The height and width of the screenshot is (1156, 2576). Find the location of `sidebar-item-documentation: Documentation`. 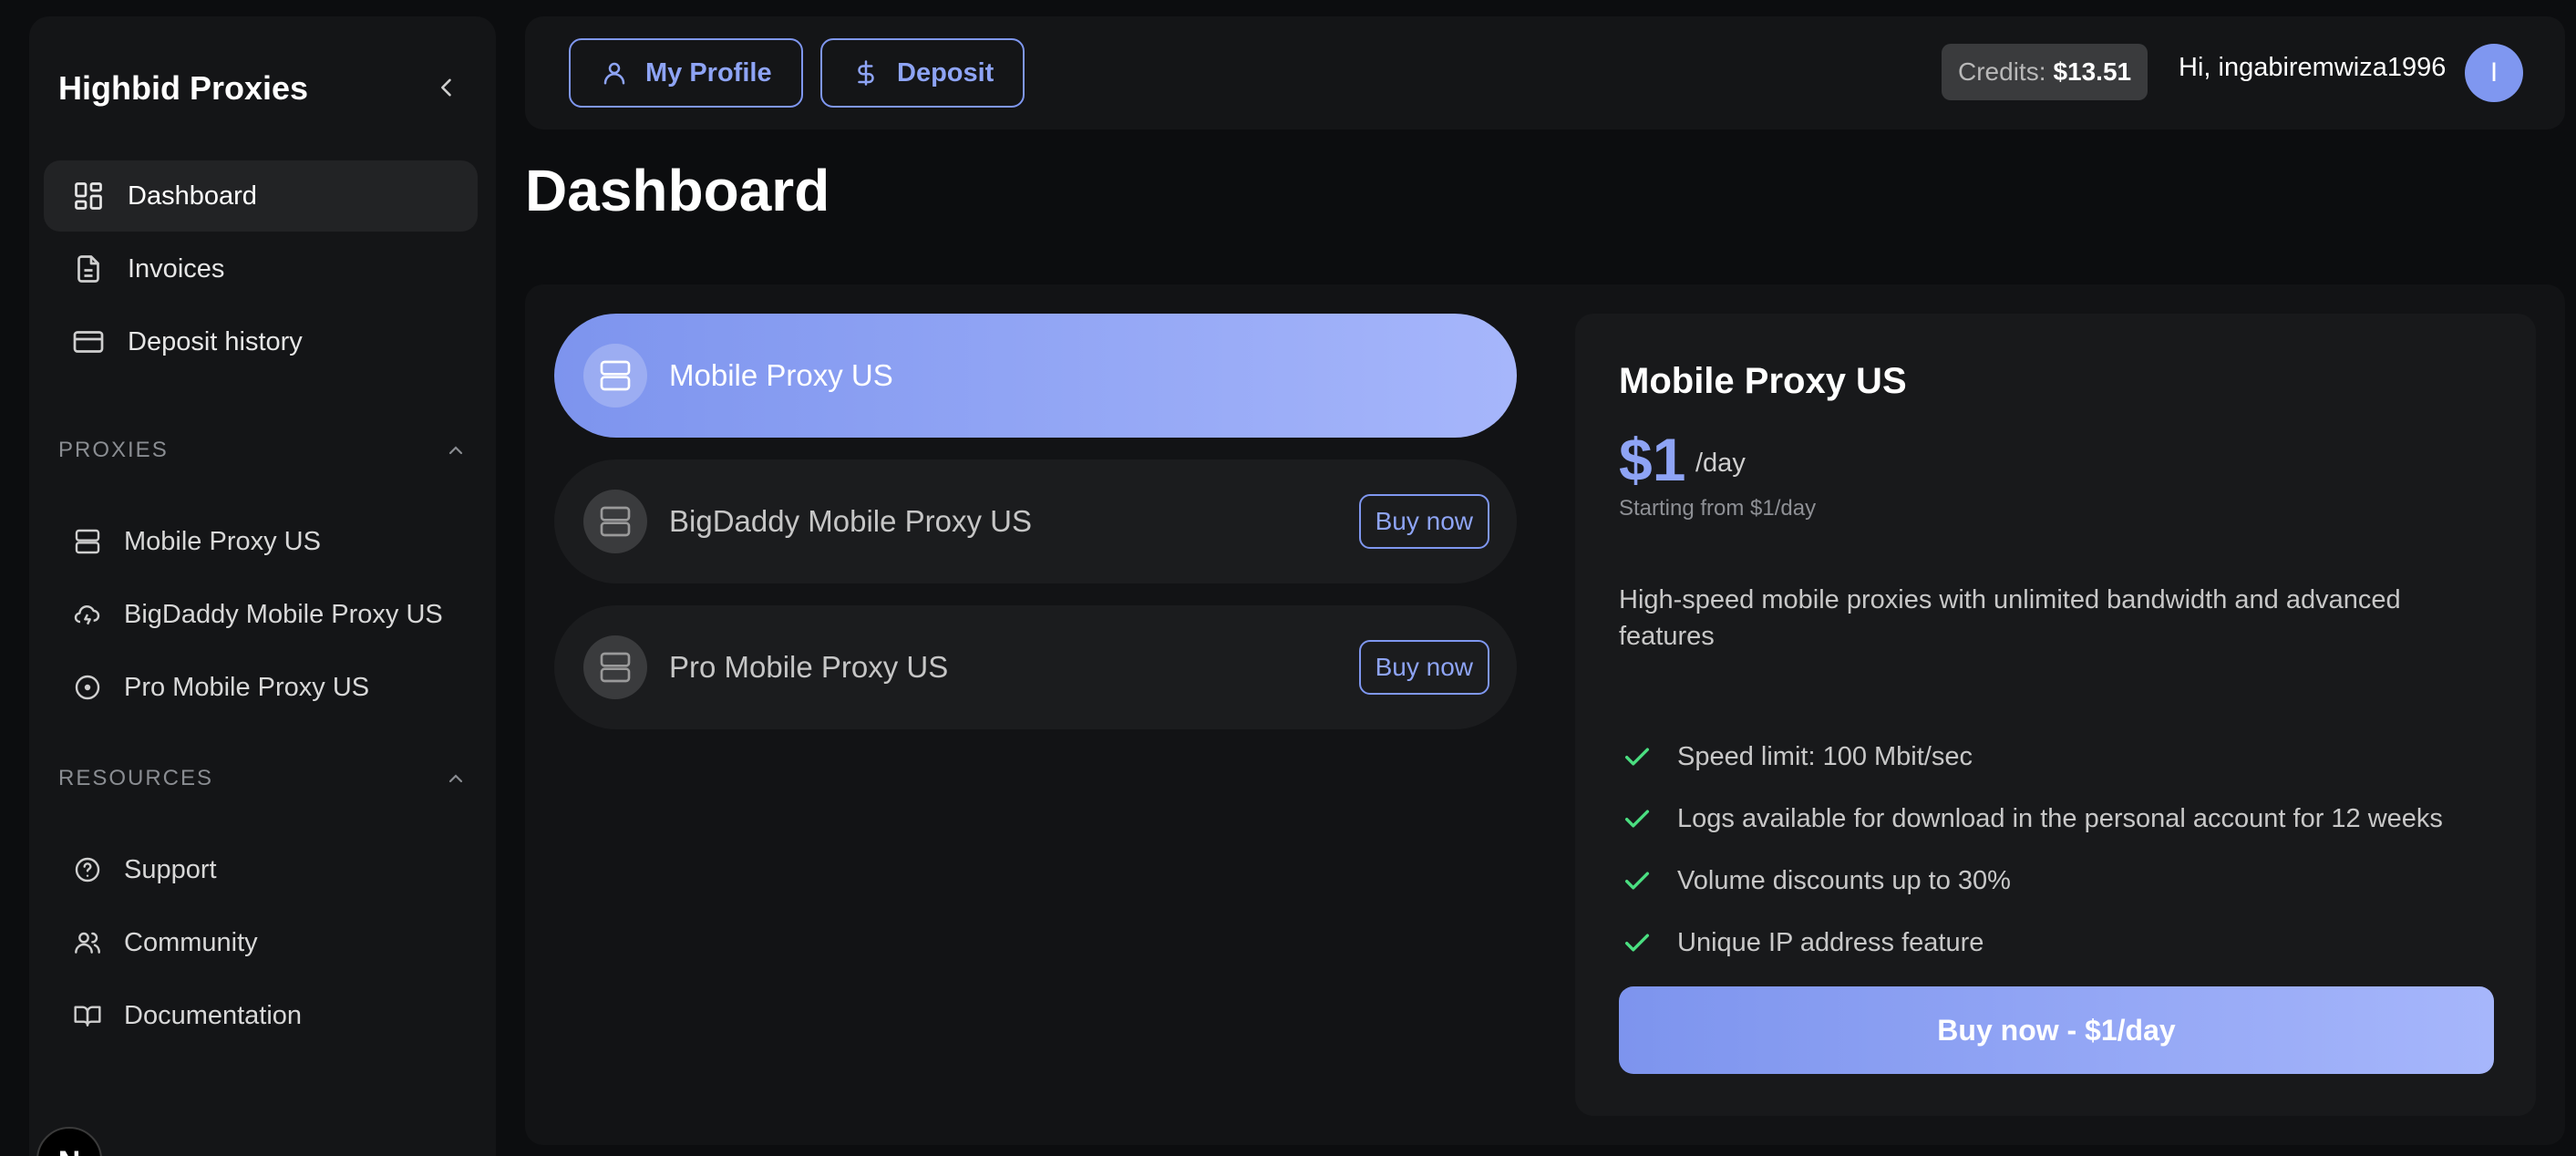

sidebar-item-documentation: Documentation is located at coordinates (274, 1015).